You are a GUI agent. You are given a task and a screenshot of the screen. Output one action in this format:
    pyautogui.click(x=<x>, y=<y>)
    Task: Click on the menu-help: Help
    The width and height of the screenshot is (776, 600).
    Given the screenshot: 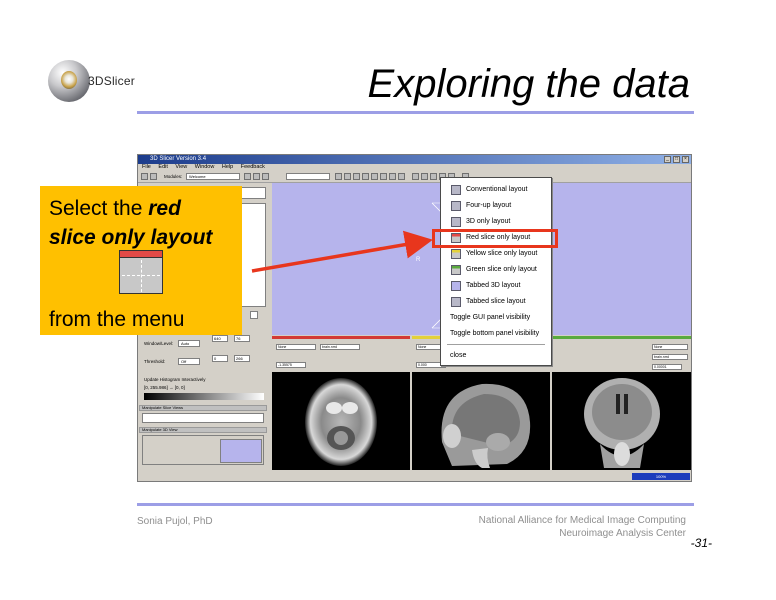 What is the action you would take?
    pyautogui.click(x=227, y=167)
    